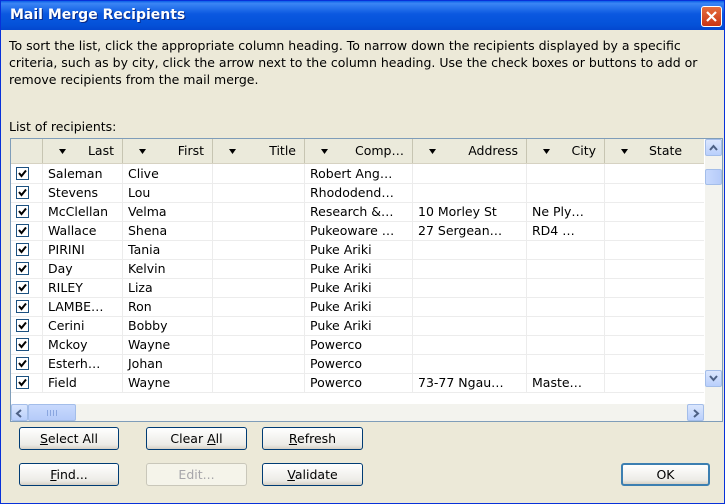 The image size is (725, 504). I want to click on table-row: Cerini Bobby Puke Ariki, so click(357, 326).